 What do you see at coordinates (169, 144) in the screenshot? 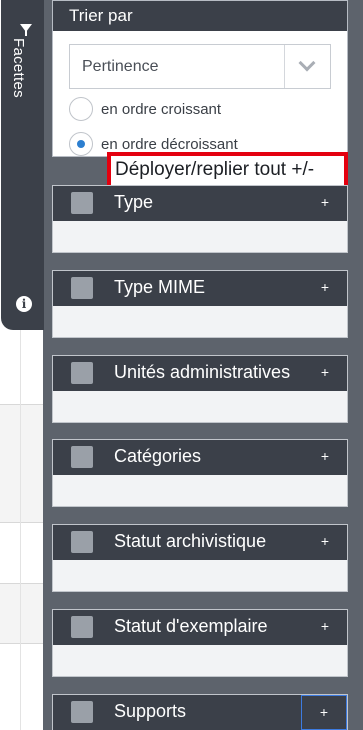
I see `radio-descending-label: en ordre décroissant` at bounding box center [169, 144].